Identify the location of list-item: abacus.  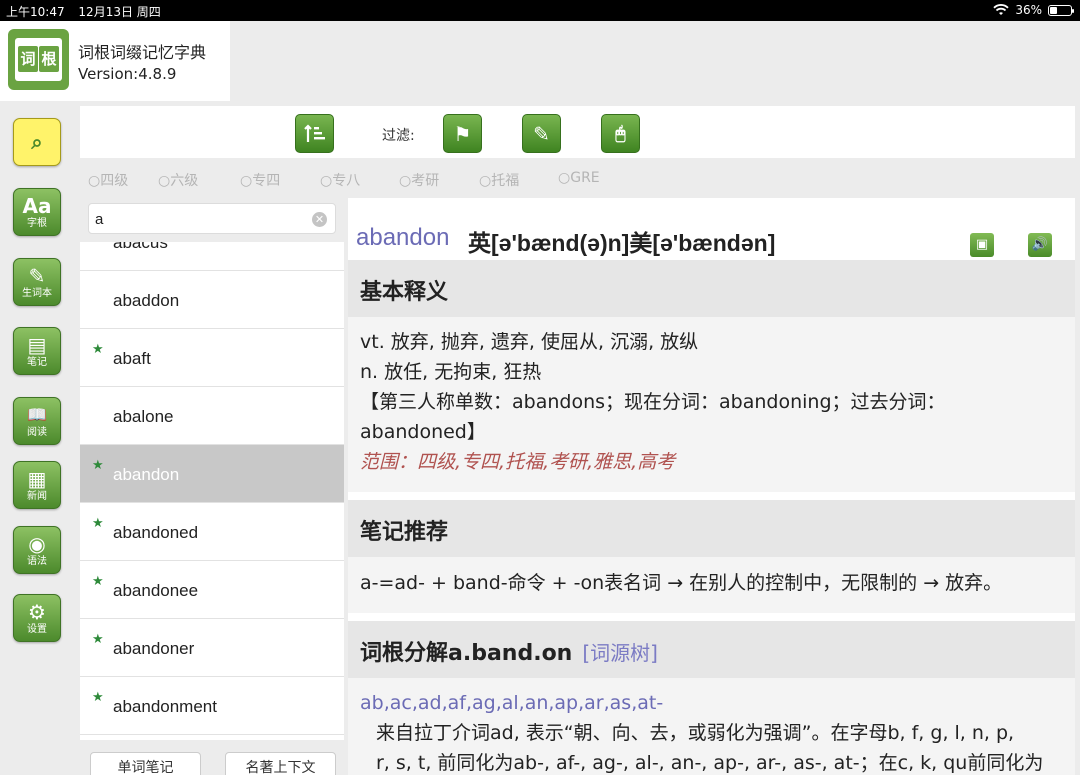
(212, 256).